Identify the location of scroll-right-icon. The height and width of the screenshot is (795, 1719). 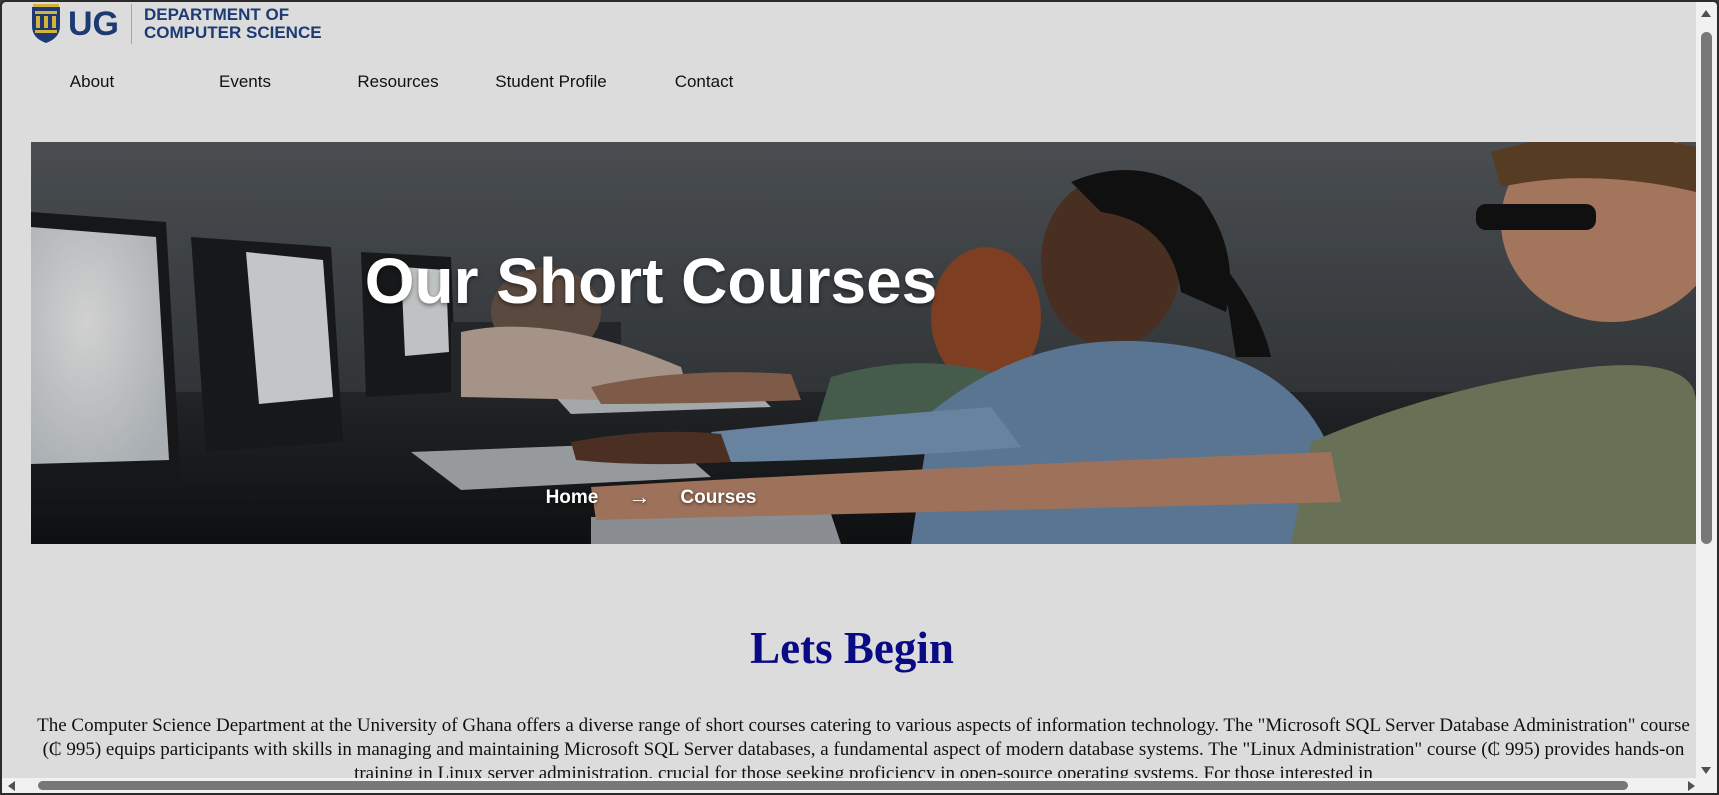
(1691, 786).